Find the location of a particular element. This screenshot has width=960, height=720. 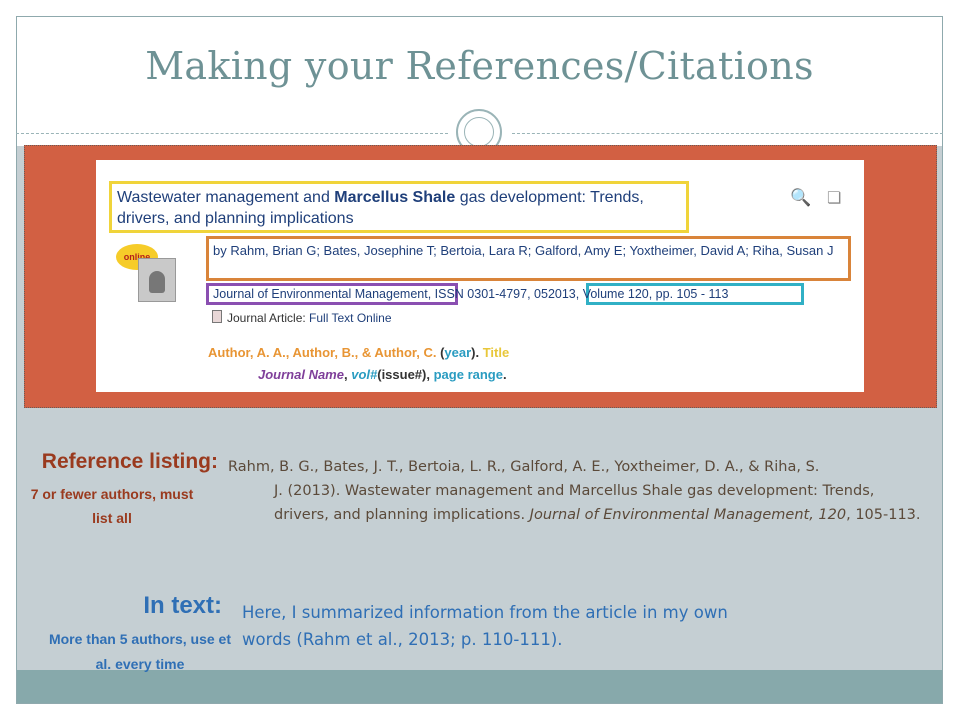

reference-journal: Journal of Environmental Management, 120 is located at coordinates (688, 515).